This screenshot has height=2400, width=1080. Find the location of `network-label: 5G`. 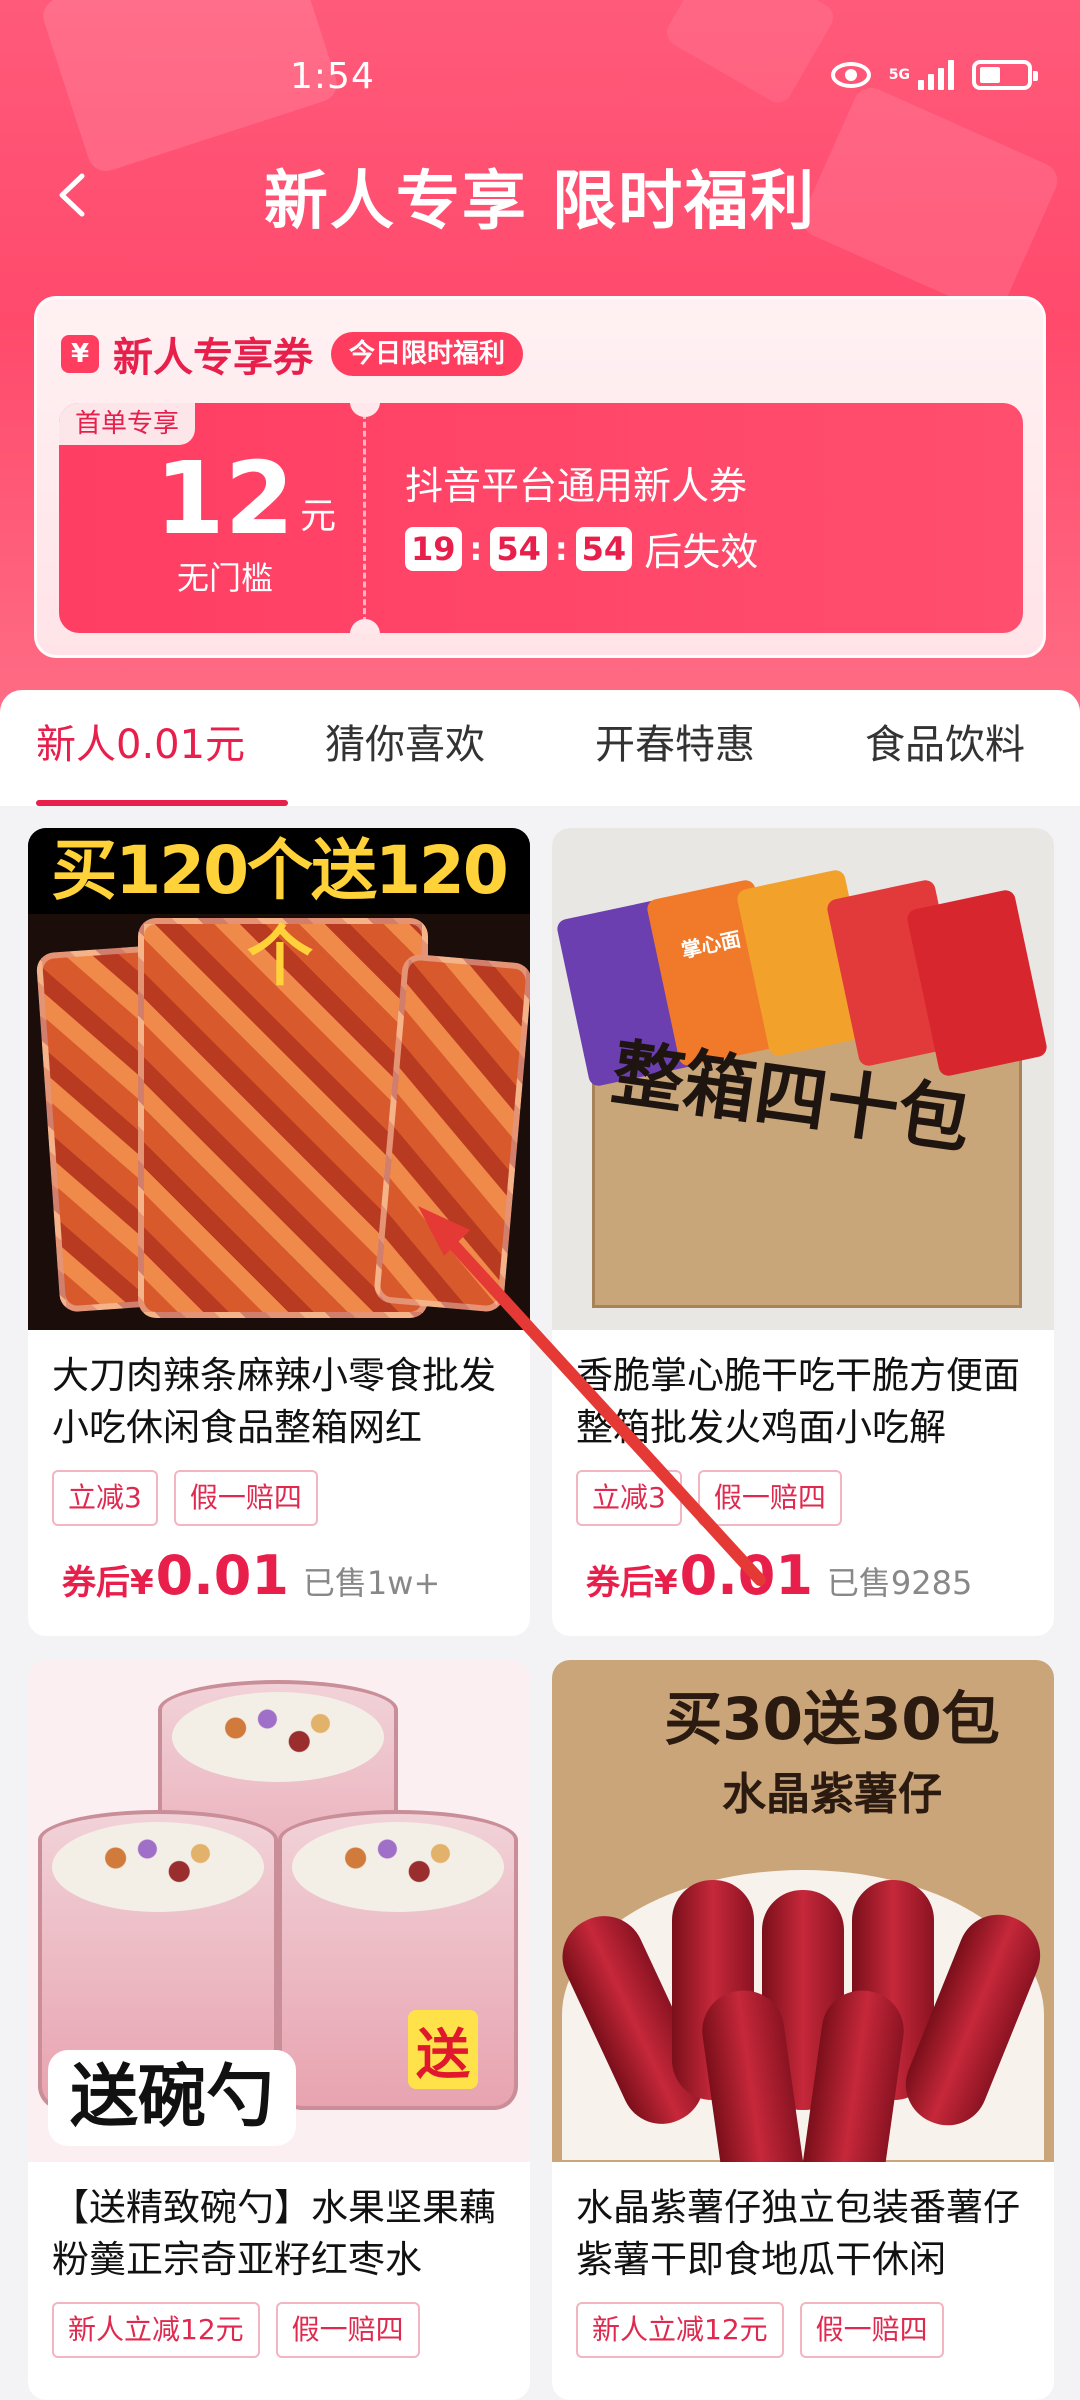

network-label: 5G is located at coordinates (899, 75).